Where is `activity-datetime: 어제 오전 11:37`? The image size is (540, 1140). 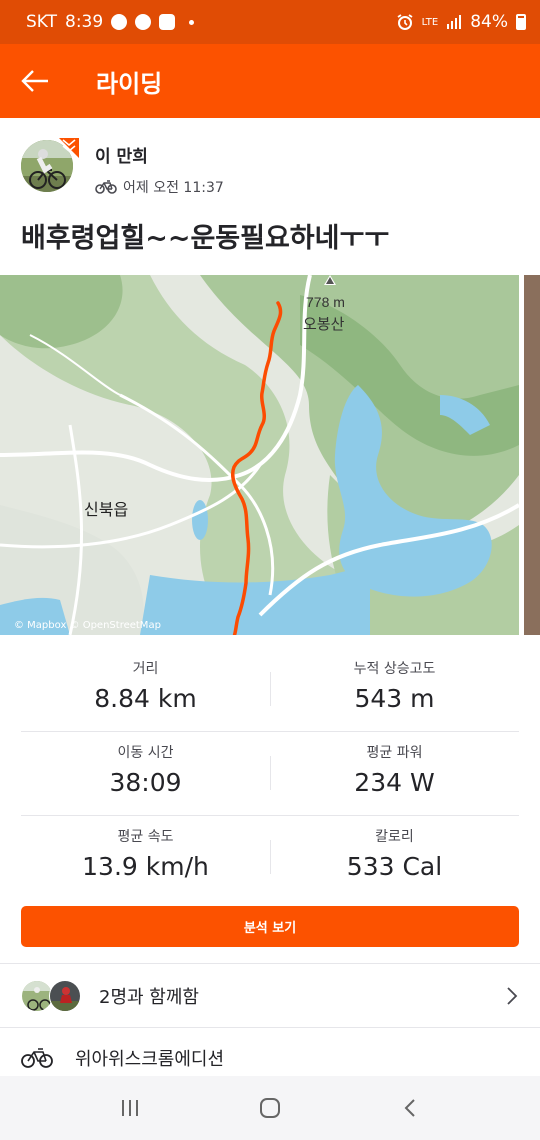 activity-datetime: 어제 오전 11:37 is located at coordinates (173, 188).